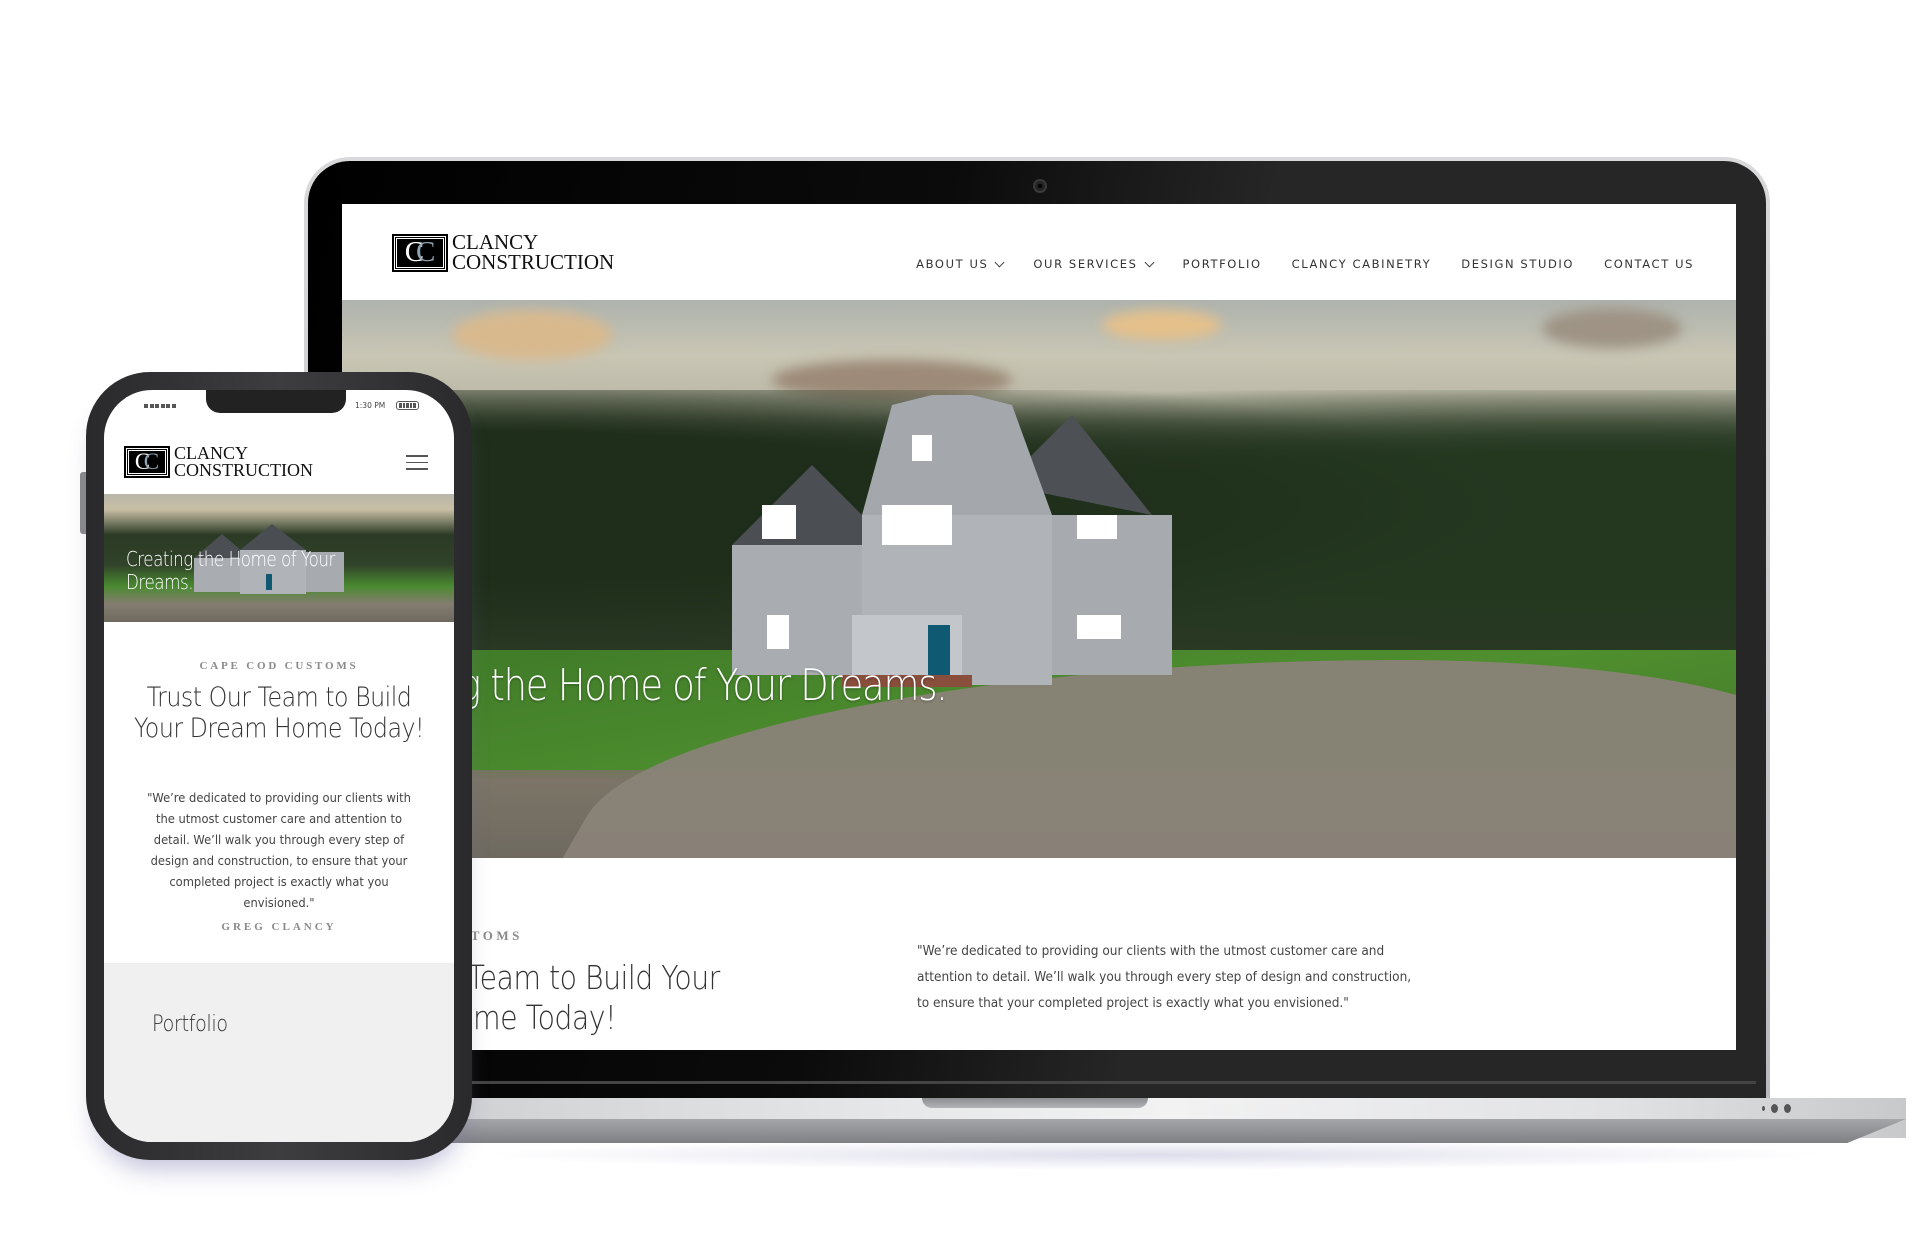  Describe the element at coordinates (230, 570) in the screenshot. I see `mobile-hero-title: Creating the Home of Your Dreams.` at that location.